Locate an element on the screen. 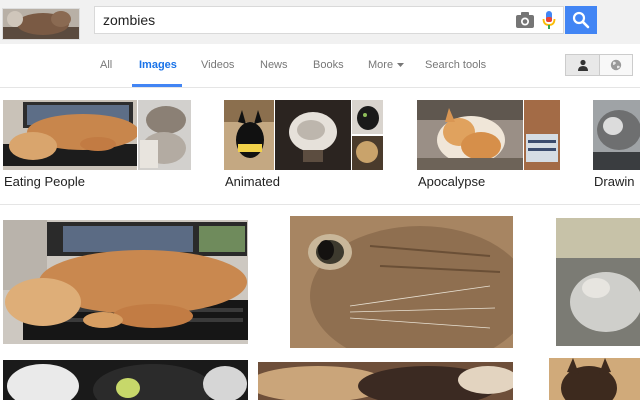 This screenshot has width=640, height=400. mic-icon is located at coordinates (549, 20).